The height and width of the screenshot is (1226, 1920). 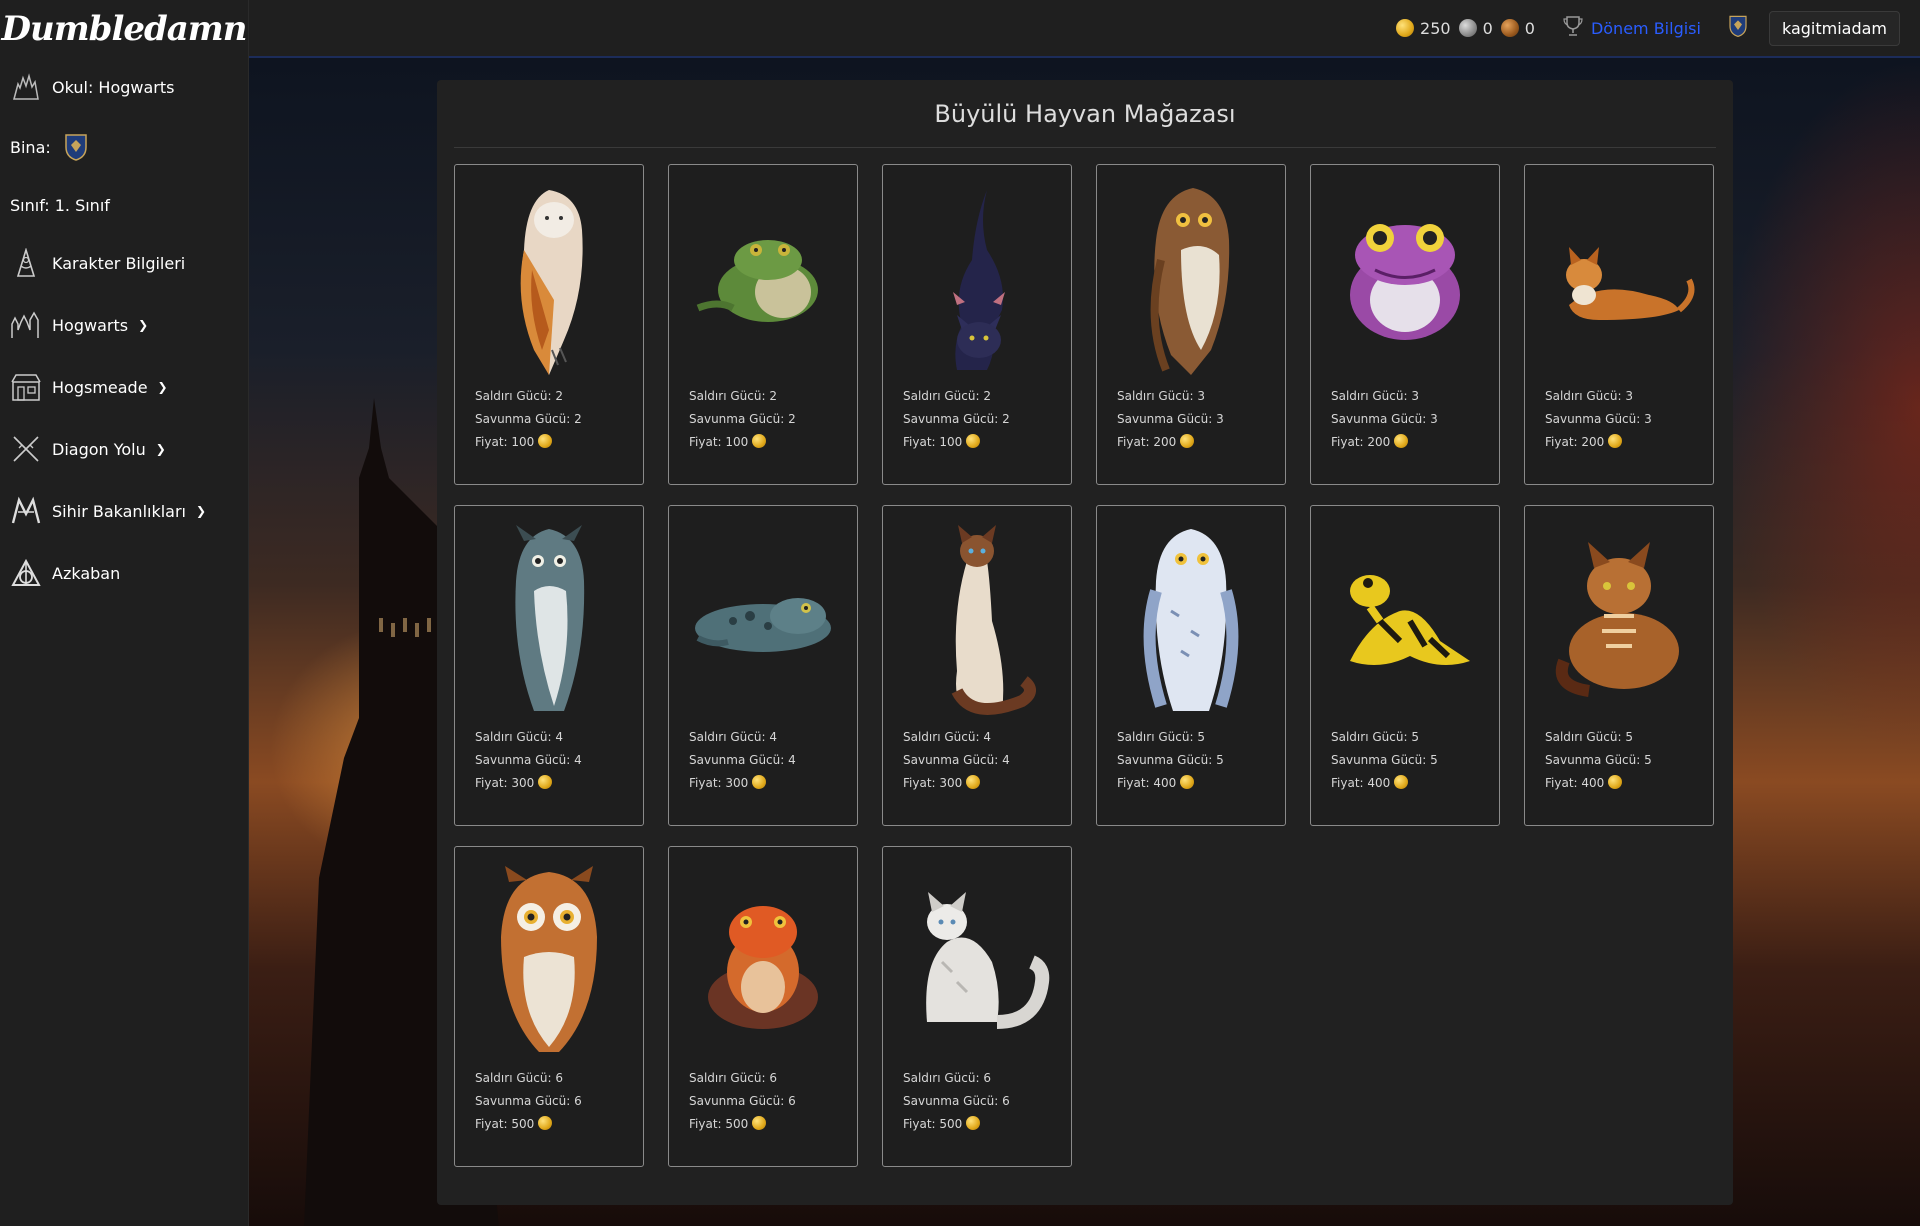 What do you see at coordinates (26, 263) in the screenshot?
I see `wizard-hat-icon` at bounding box center [26, 263].